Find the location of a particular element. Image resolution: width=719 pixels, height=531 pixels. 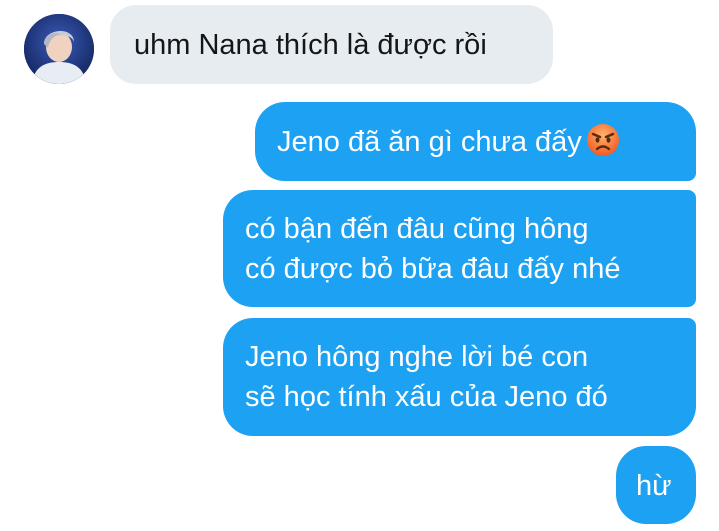

sent-message-1: Jeno đã ăn gì chưa đấy is located at coordinates (475, 141).